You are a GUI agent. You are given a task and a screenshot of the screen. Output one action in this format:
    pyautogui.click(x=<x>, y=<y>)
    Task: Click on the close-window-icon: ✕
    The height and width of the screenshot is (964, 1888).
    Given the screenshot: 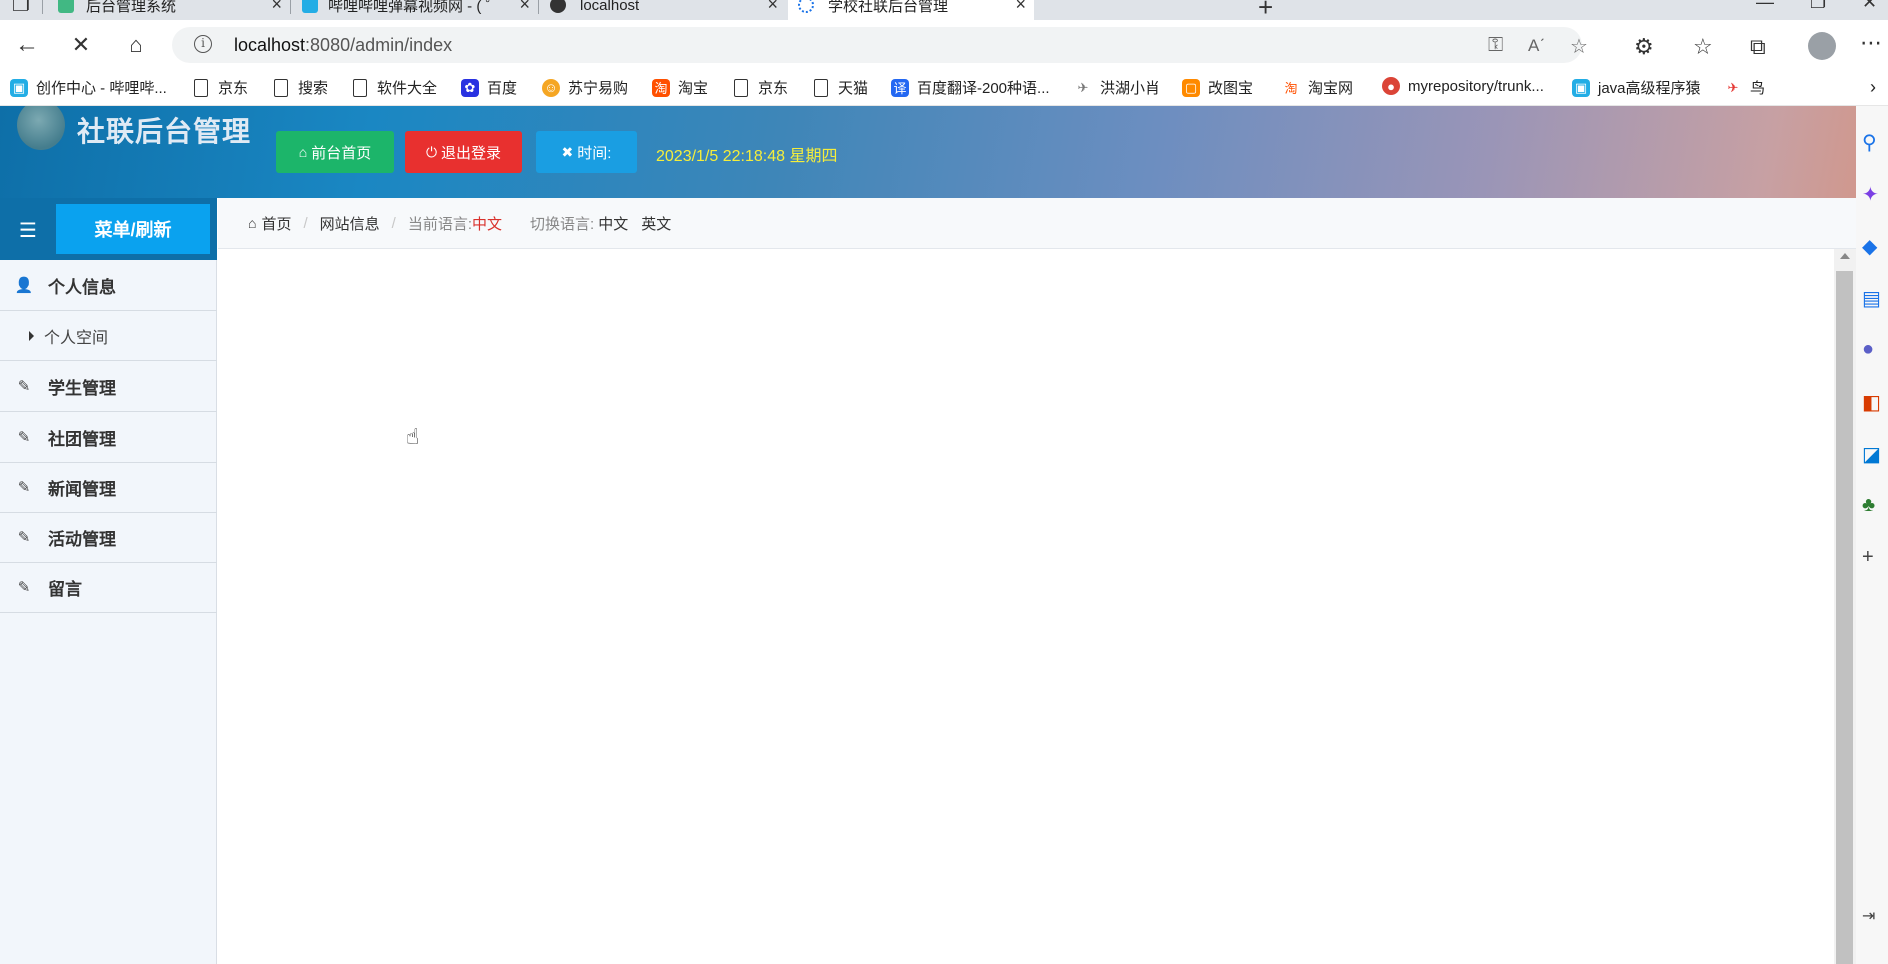 What is the action you would take?
    pyautogui.click(x=1869, y=6)
    